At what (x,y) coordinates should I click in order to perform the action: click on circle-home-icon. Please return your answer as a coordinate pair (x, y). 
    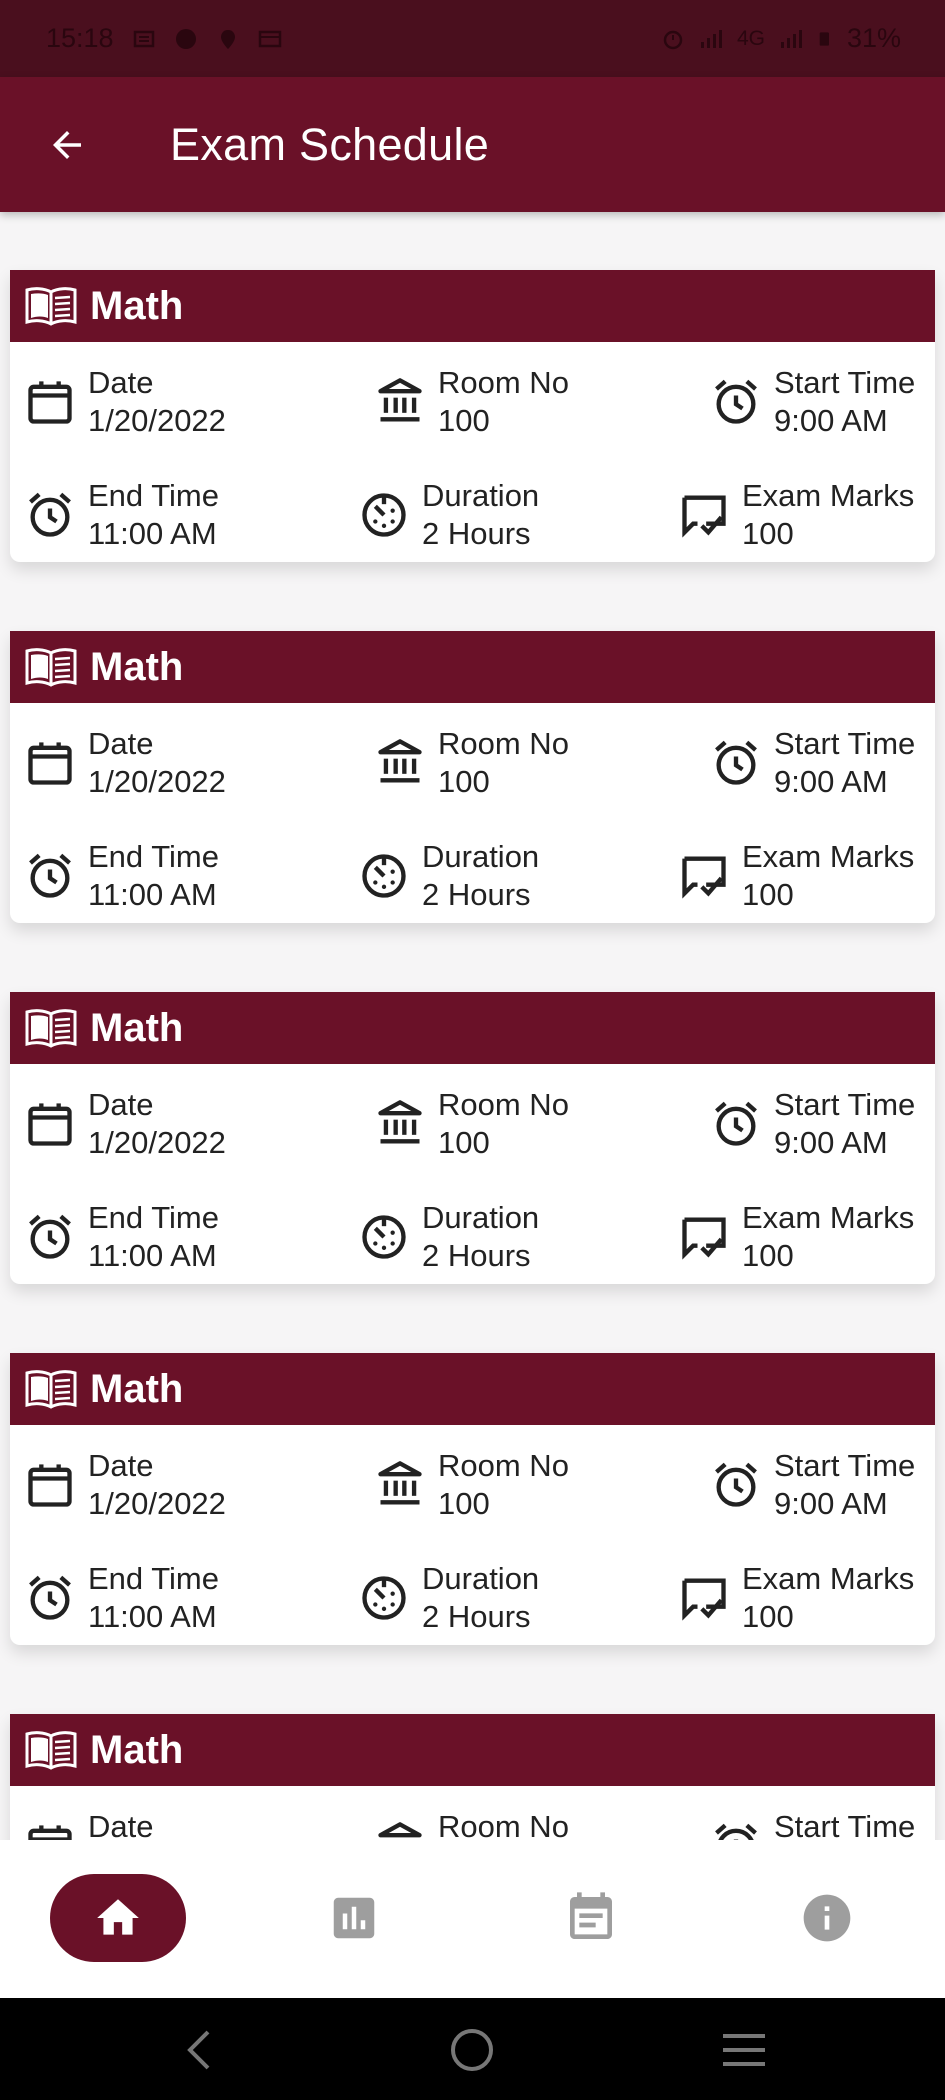
    Looking at the image, I should click on (472, 2050).